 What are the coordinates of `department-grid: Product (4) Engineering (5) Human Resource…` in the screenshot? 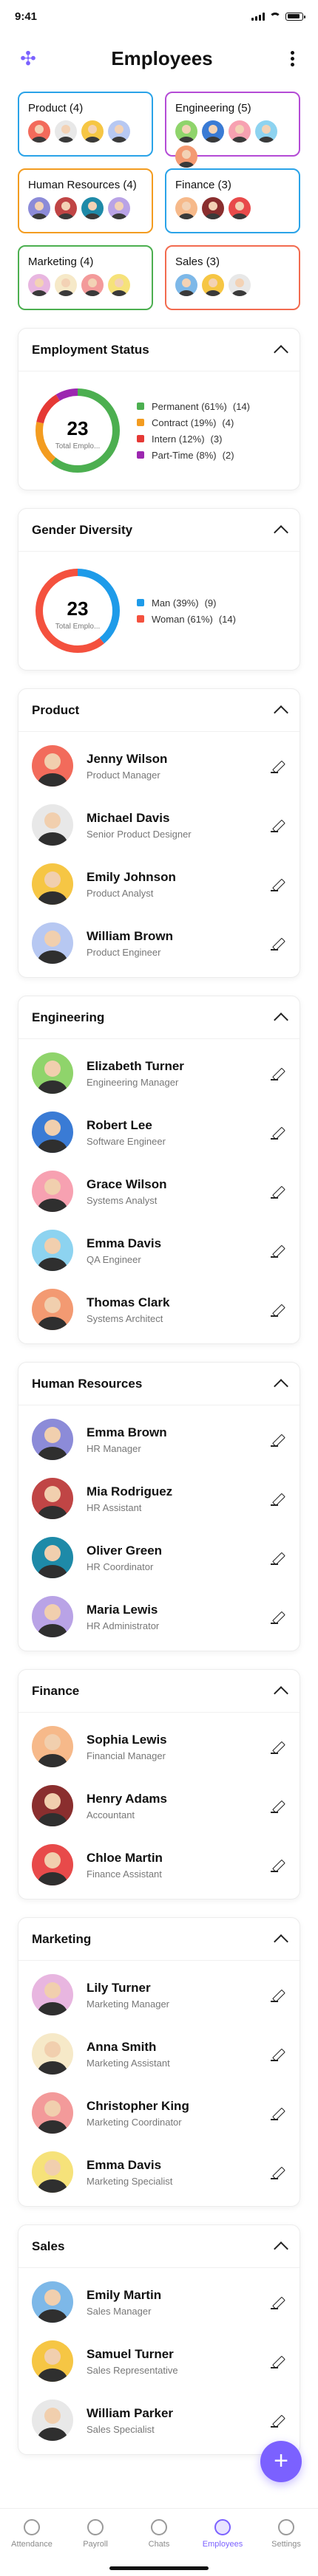 It's located at (159, 197).